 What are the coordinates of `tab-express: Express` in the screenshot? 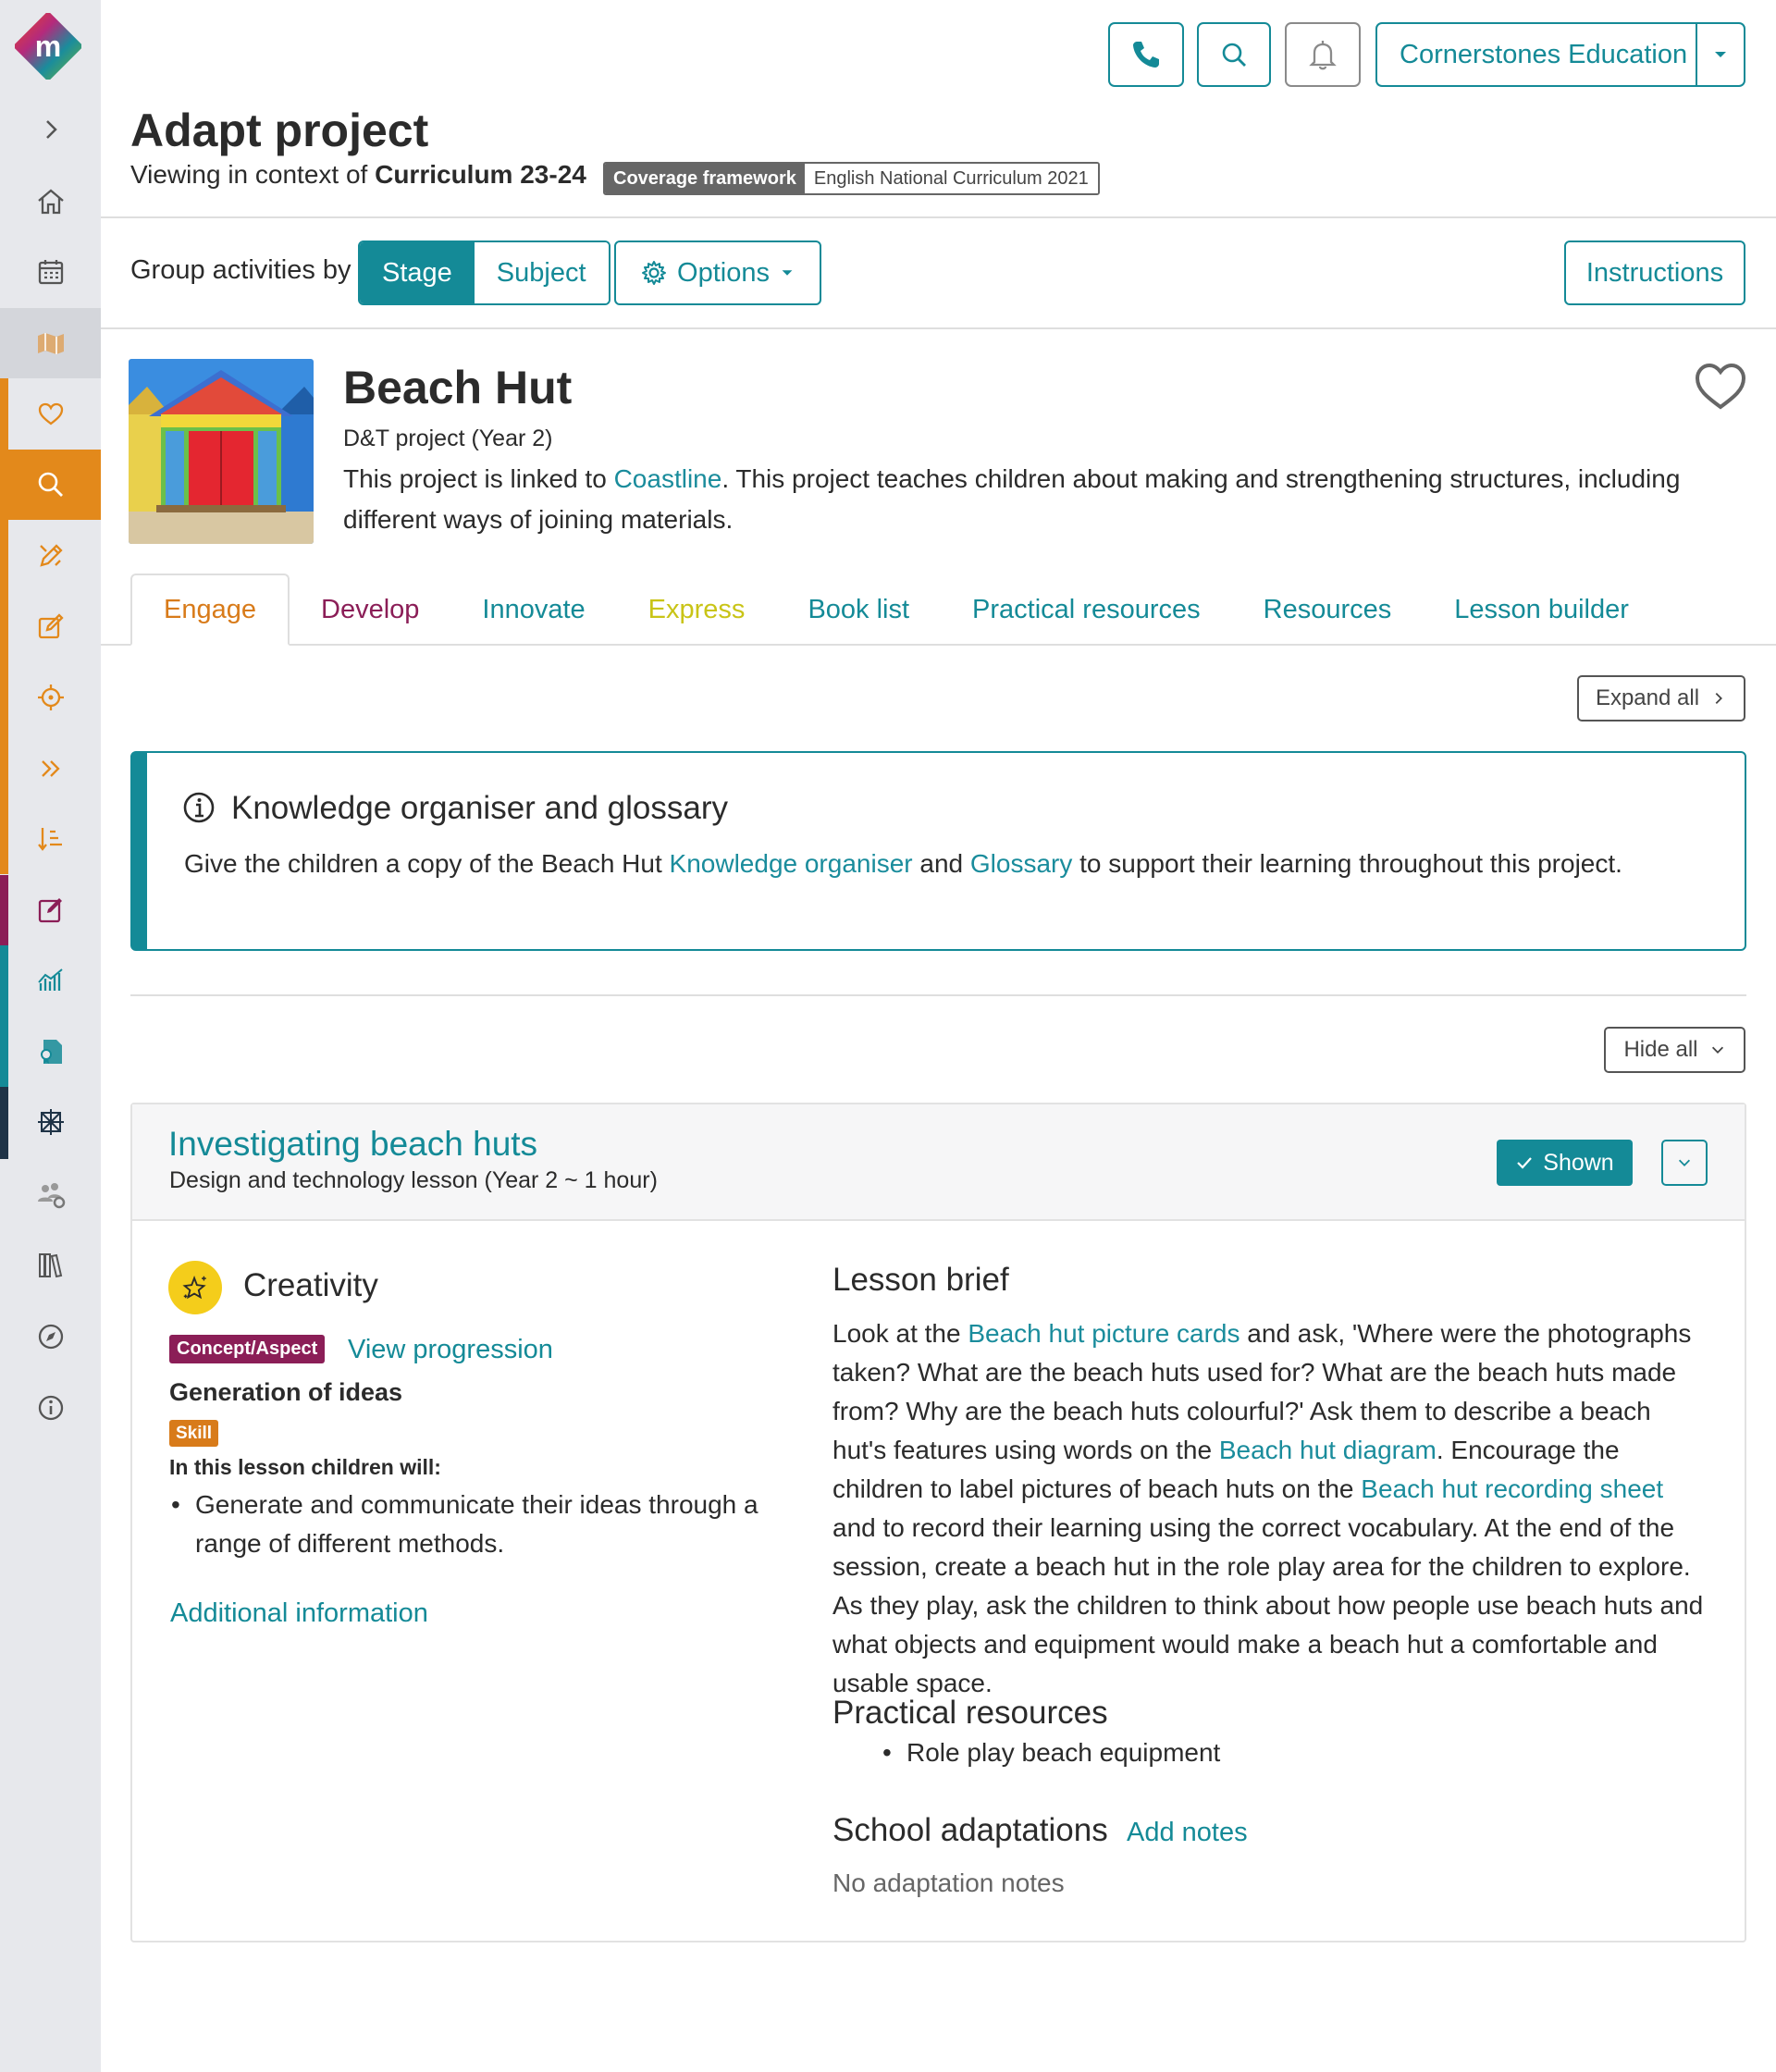 It's located at (697, 610).